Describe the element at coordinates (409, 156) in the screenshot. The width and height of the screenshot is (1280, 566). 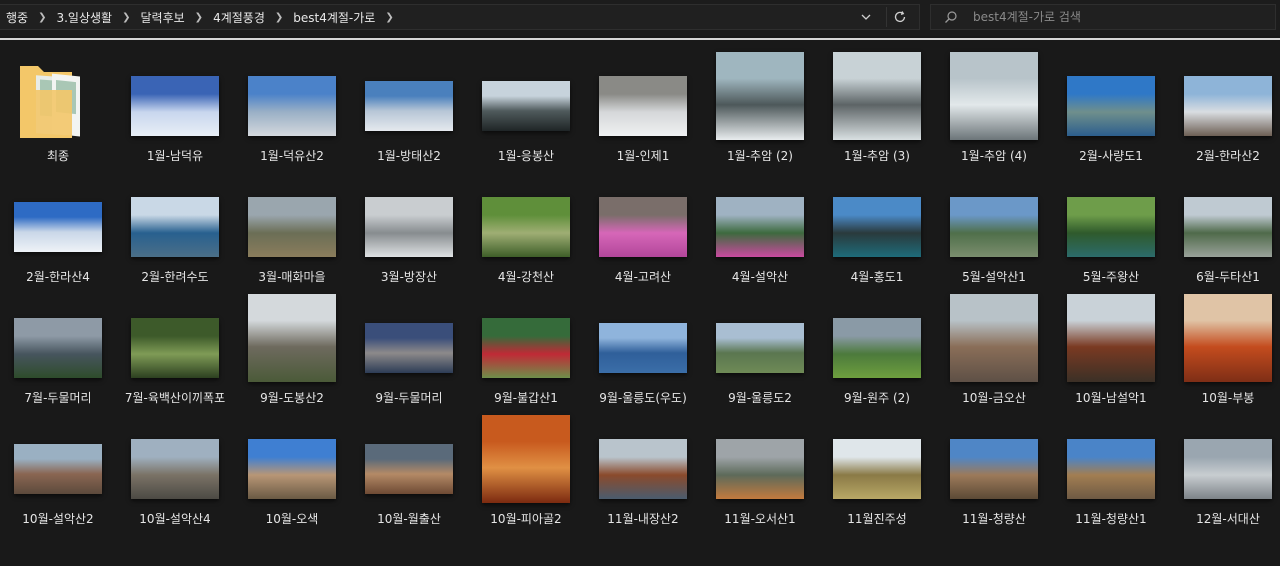
I see `file-name-label: 1월-방태산2` at that location.